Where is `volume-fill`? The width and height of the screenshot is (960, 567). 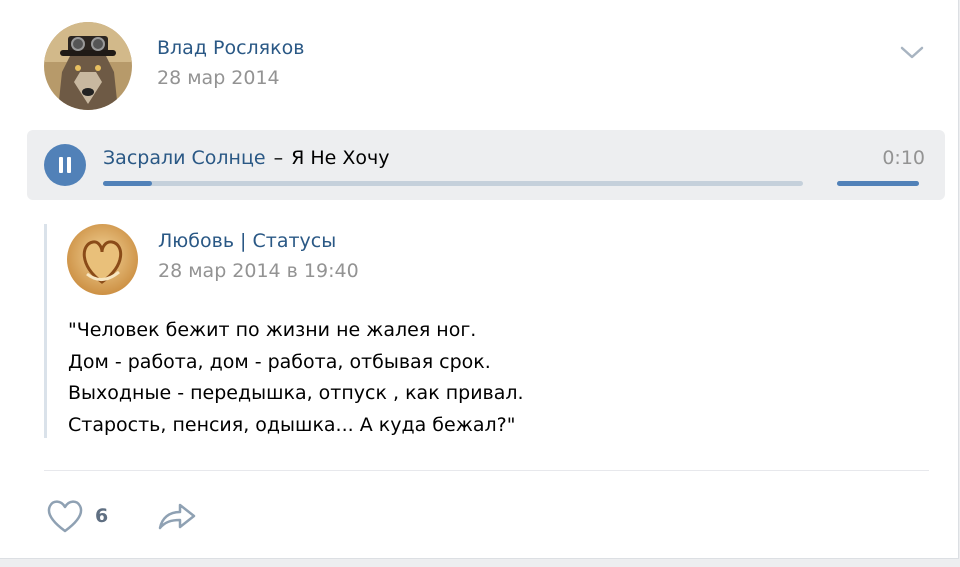
volume-fill is located at coordinates (878, 183).